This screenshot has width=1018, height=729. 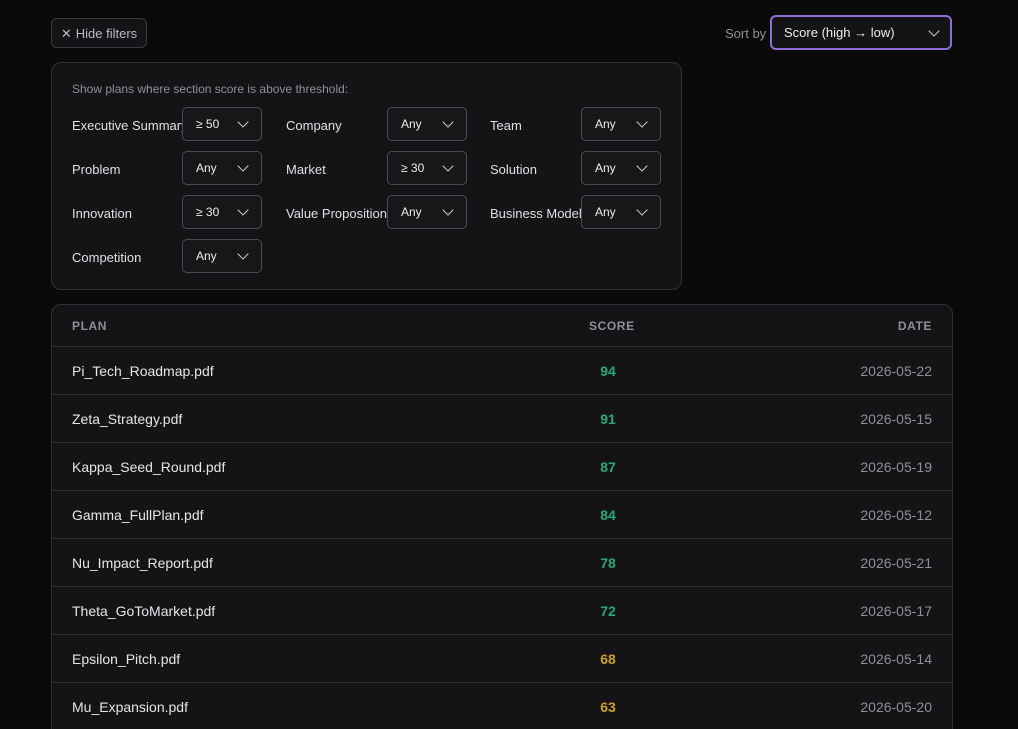 I want to click on hide-filters-button: ✕ Hide filters, so click(x=99, y=33).